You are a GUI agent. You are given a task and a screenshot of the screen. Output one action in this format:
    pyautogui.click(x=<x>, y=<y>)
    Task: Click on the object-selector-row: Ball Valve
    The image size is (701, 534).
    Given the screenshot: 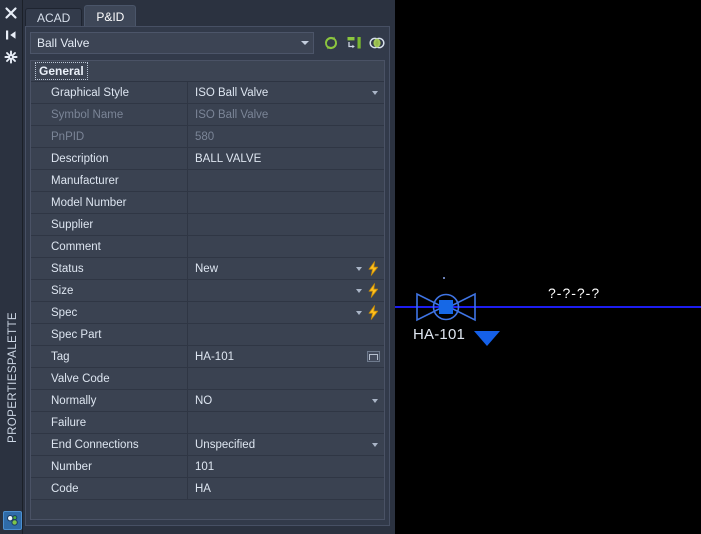 What is the action you would take?
    pyautogui.click(x=207, y=43)
    